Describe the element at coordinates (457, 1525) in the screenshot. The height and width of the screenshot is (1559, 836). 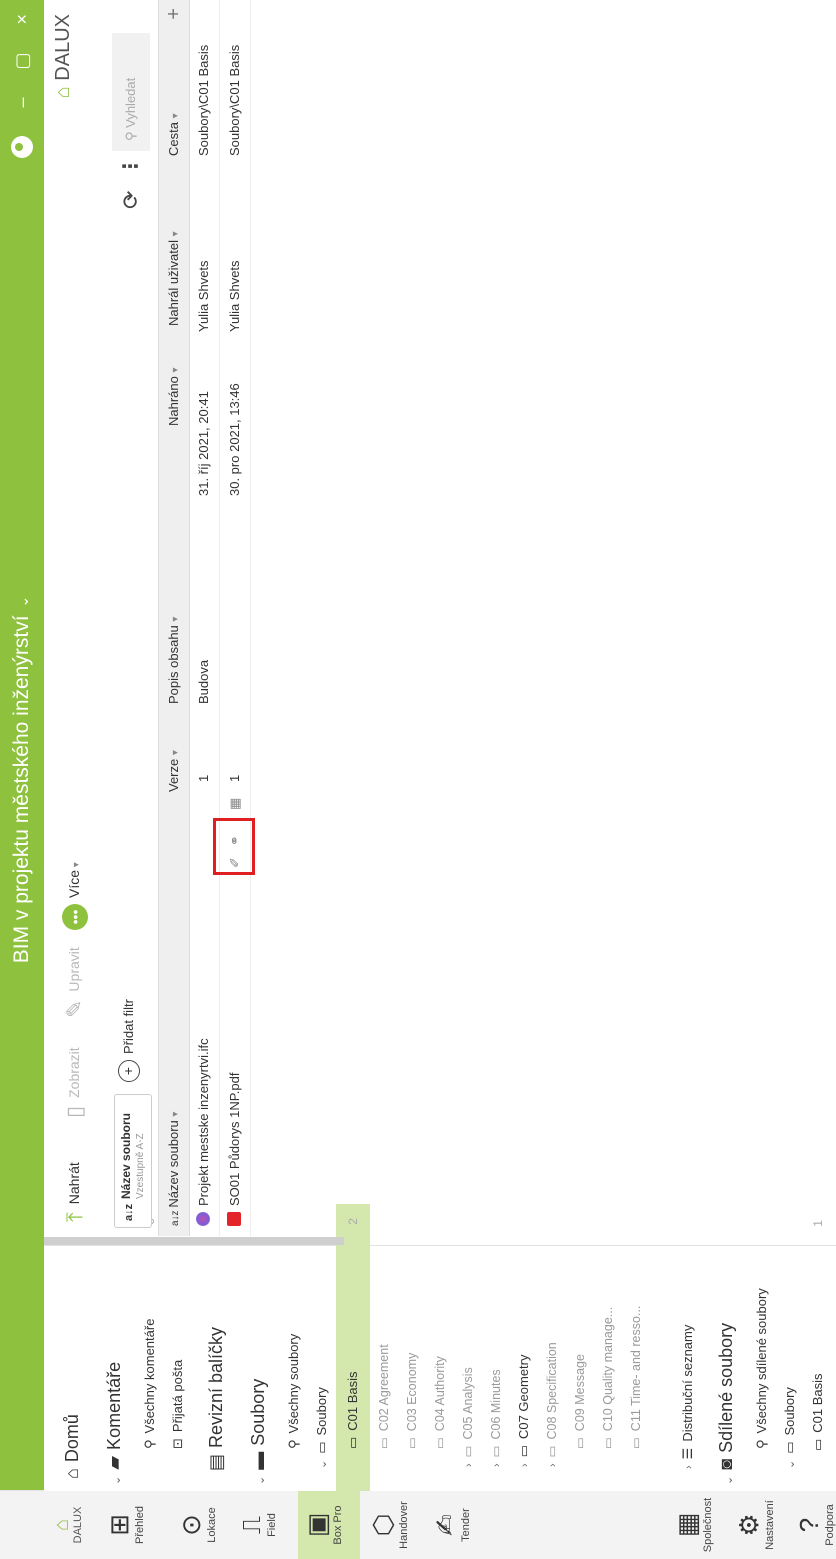
I see `rail-item-tender: ✍ Tender` at that location.